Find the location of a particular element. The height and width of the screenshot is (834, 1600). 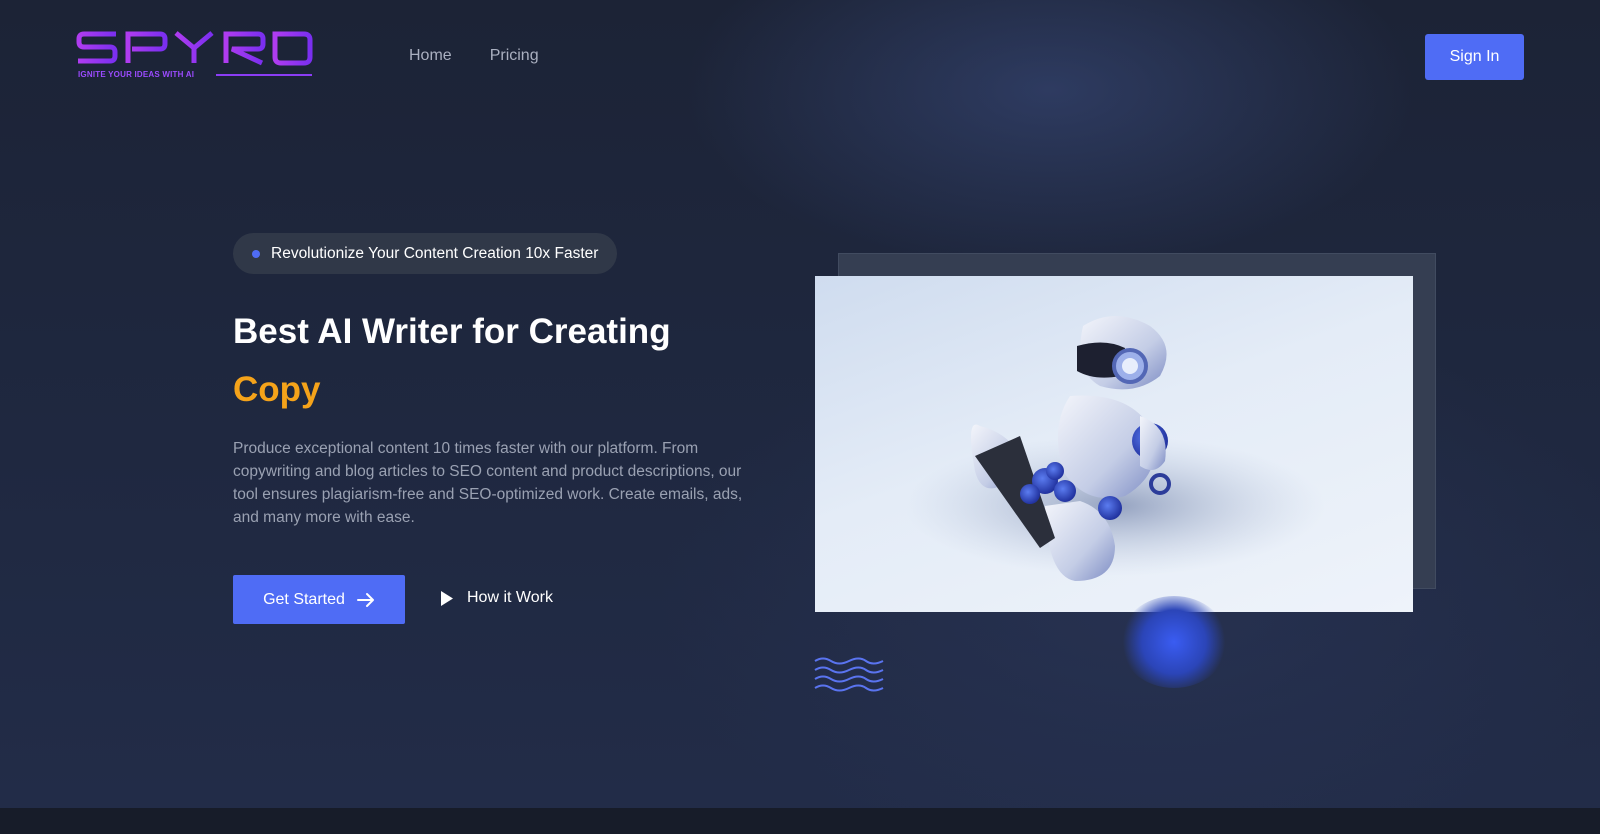

brand-logo: IGNITE YOUR IDEAS WITH AI is located at coordinates (195, 56).